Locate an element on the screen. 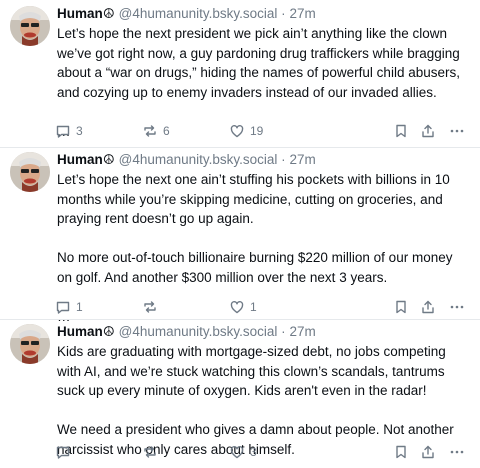  reply-button is located at coordinates (65, 452).